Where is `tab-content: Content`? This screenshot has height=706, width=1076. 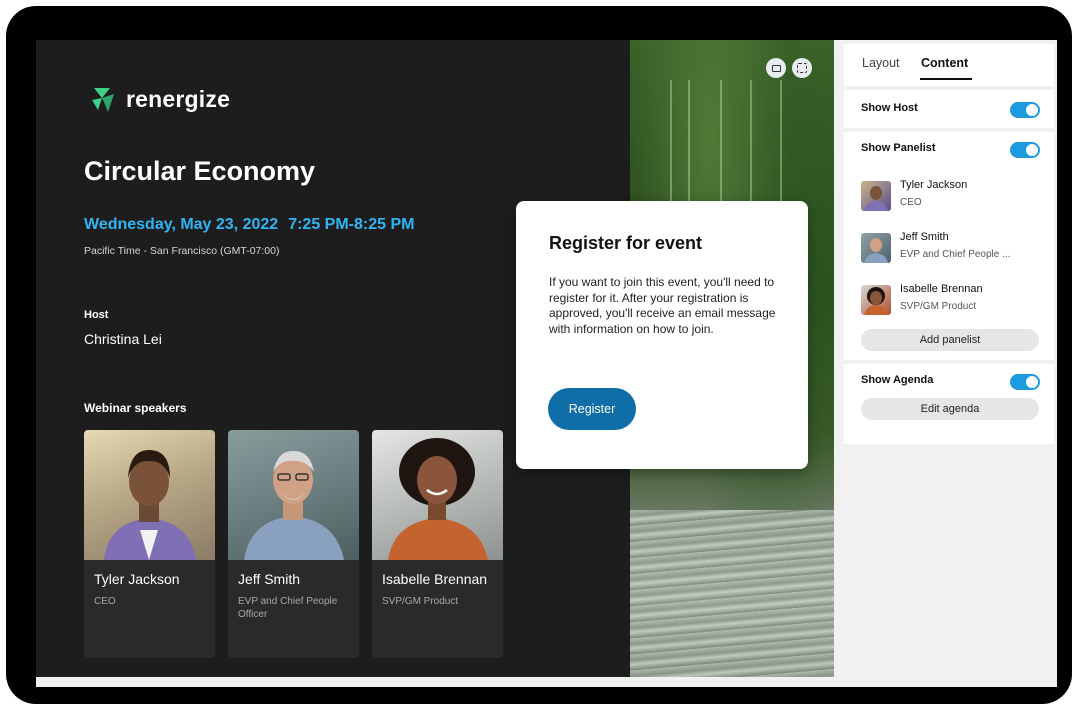
tab-content: Content is located at coordinates (944, 63).